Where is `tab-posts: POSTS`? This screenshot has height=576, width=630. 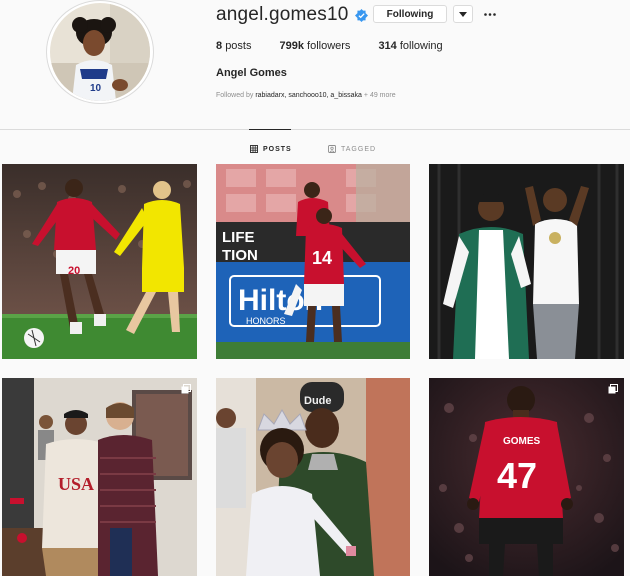
tab-posts: POSTS is located at coordinates (271, 149).